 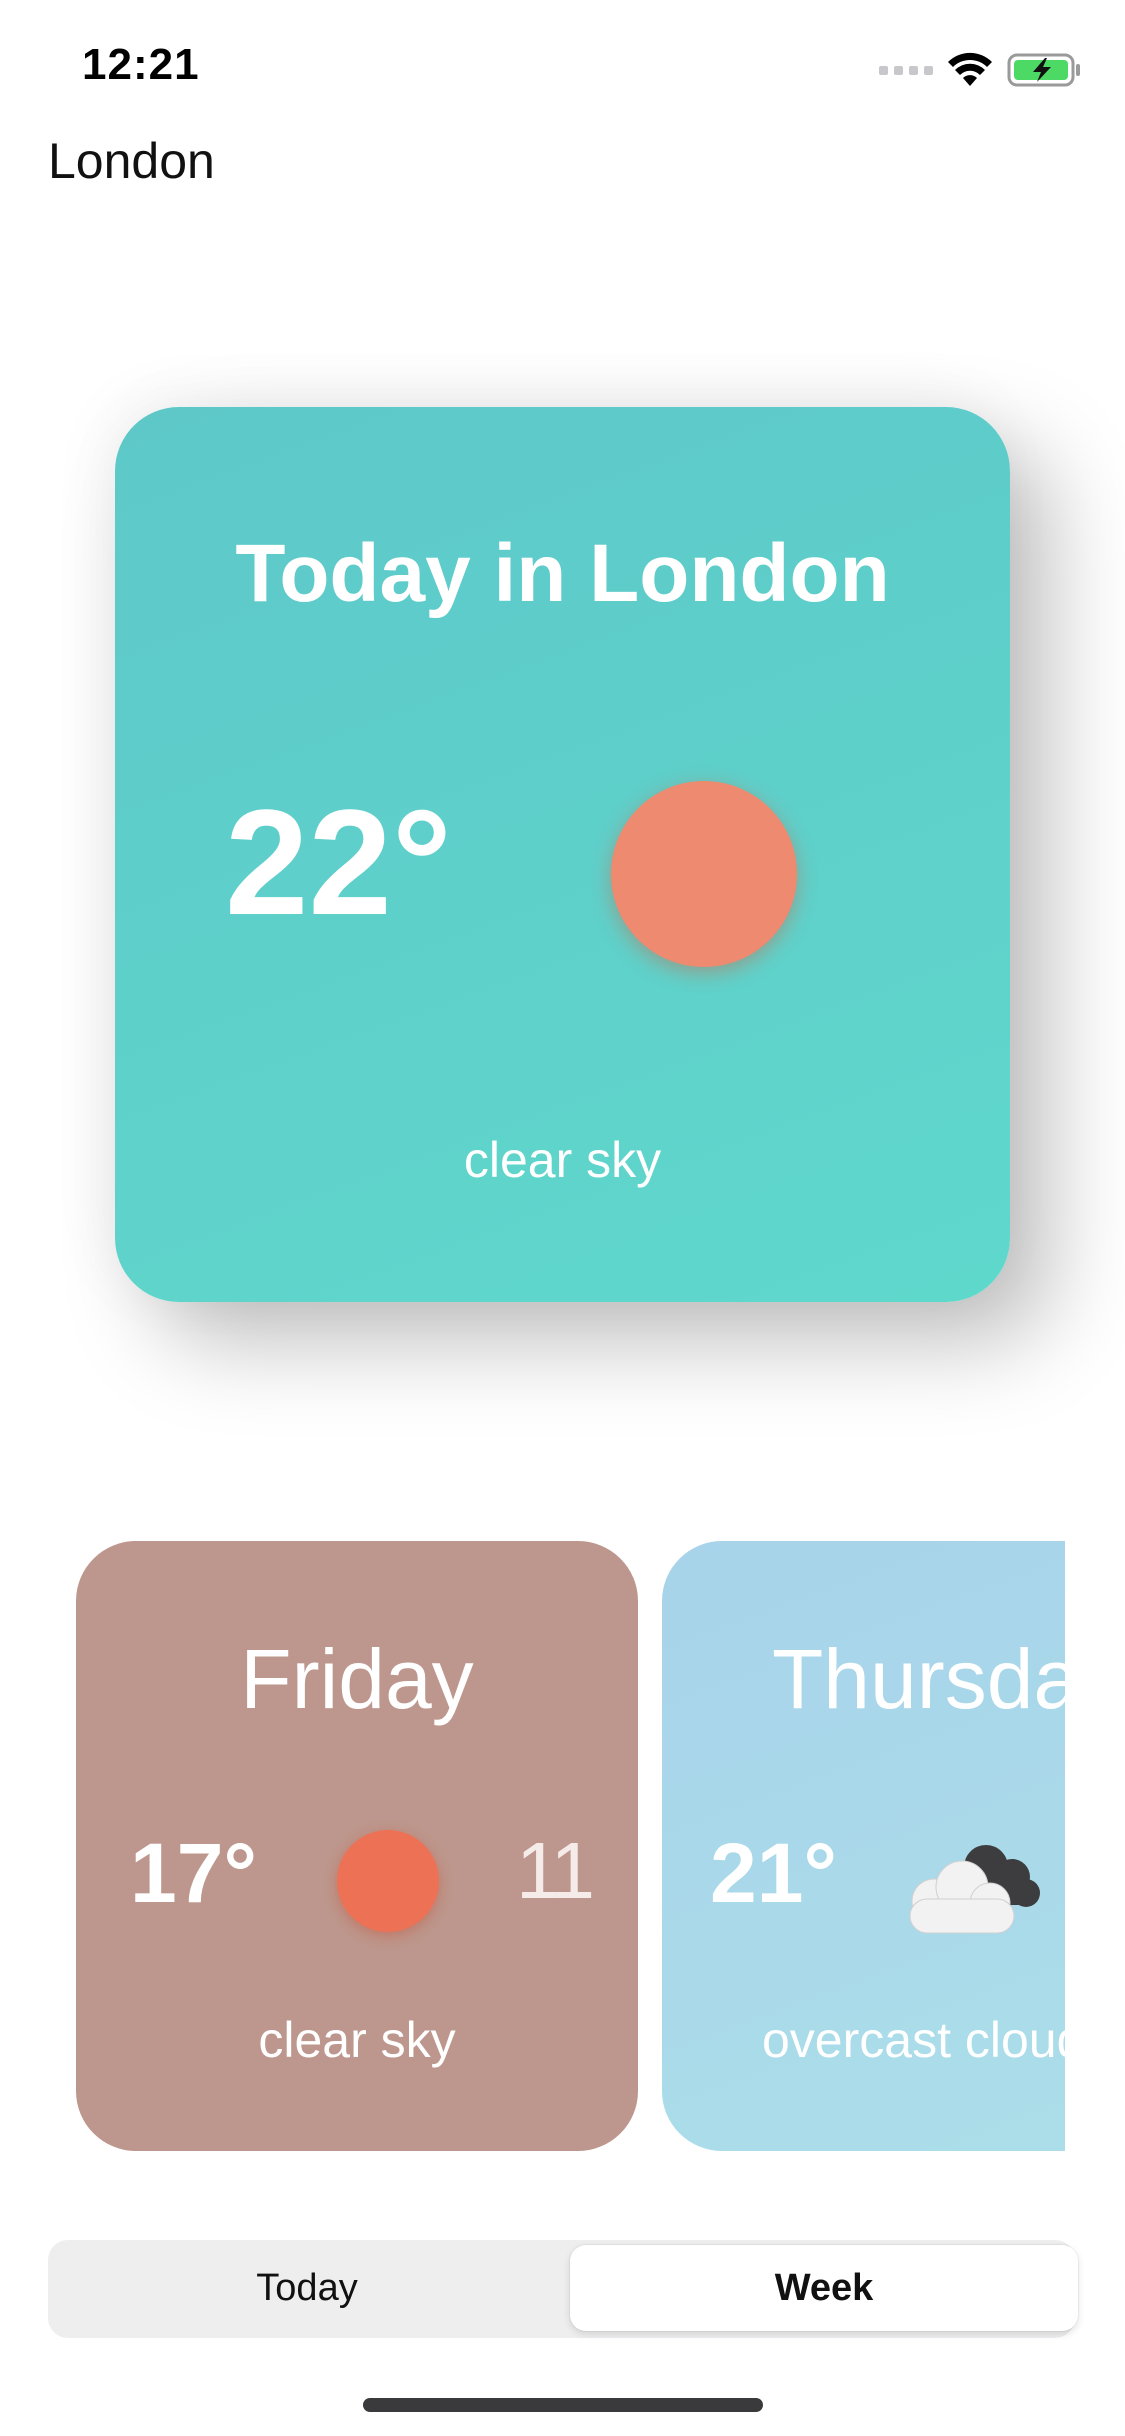 What do you see at coordinates (918, 1679) in the screenshot?
I see `forecast-day-name: Thursday` at bounding box center [918, 1679].